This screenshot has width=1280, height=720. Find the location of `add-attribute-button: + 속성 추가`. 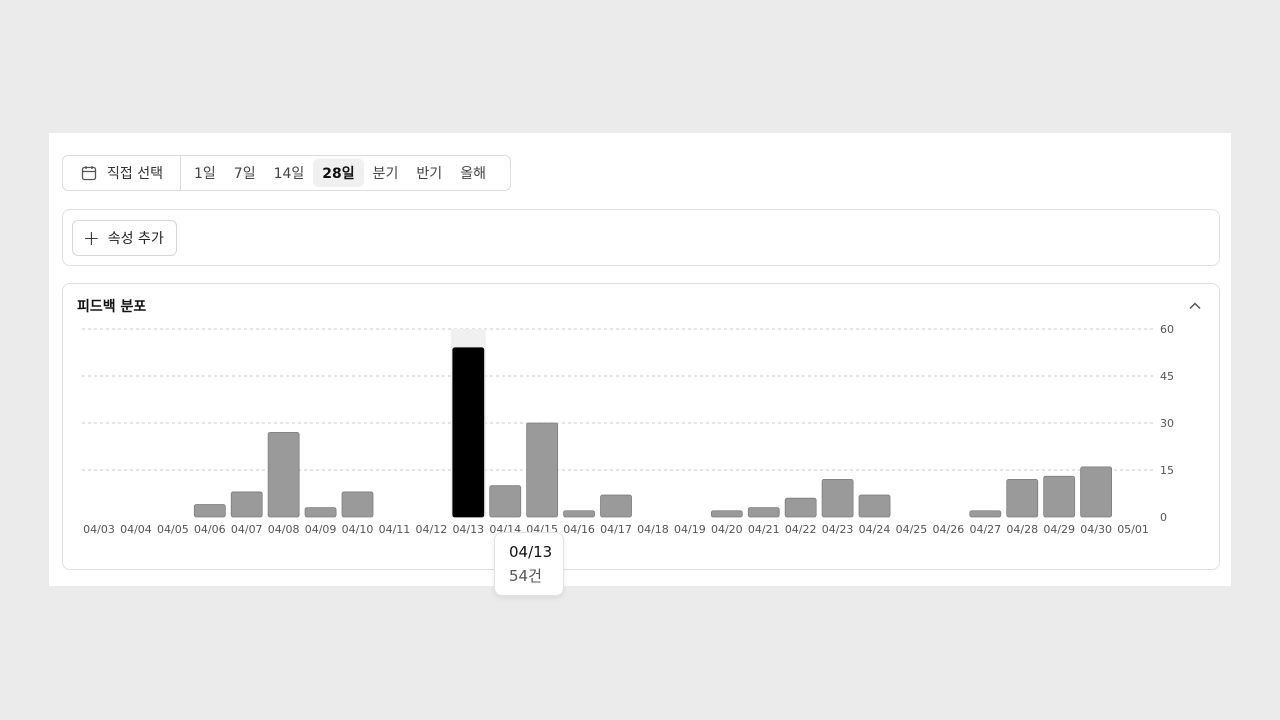

add-attribute-button: + 속성 추가 is located at coordinates (124, 238).